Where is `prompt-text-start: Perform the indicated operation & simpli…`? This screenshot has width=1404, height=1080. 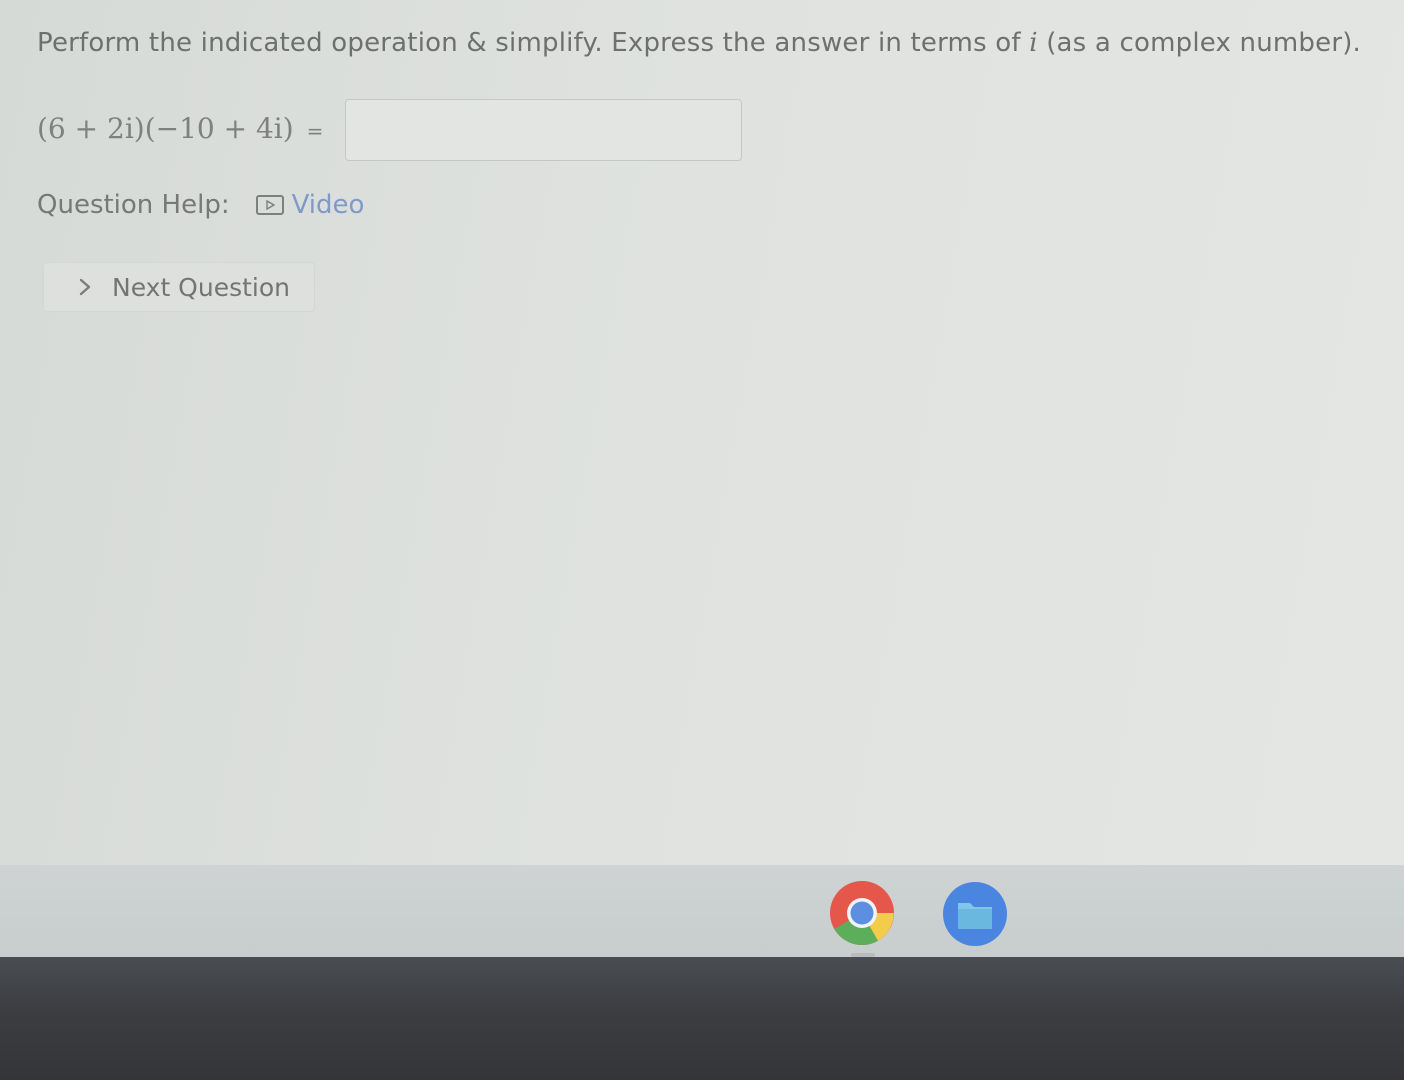 prompt-text-start: Perform the indicated operation & simpli… is located at coordinates (533, 43).